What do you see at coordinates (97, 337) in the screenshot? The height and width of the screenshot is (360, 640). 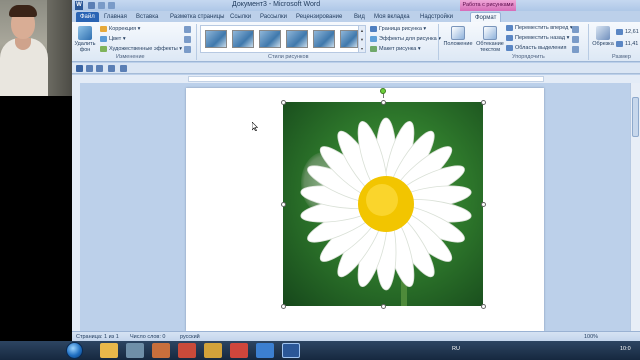 I see `page-count: Страница: 1 из 1` at bounding box center [97, 337].